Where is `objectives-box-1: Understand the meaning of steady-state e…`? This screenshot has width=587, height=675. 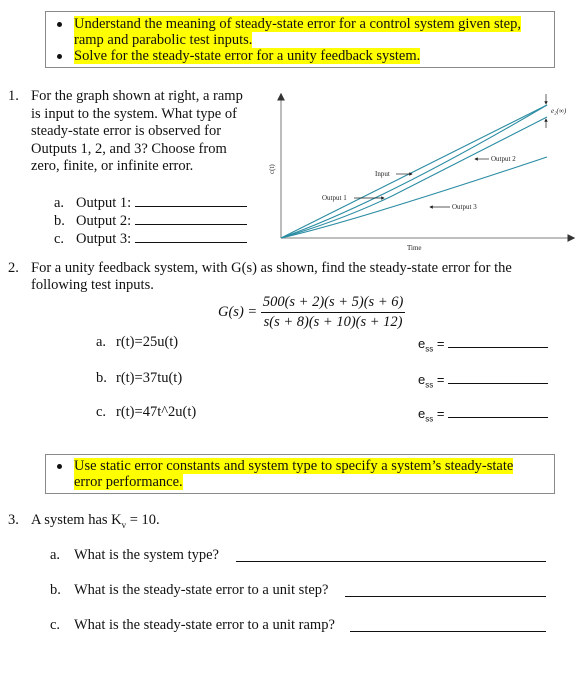 objectives-box-1: Understand the meaning of steady-state e… is located at coordinates (300, 39).